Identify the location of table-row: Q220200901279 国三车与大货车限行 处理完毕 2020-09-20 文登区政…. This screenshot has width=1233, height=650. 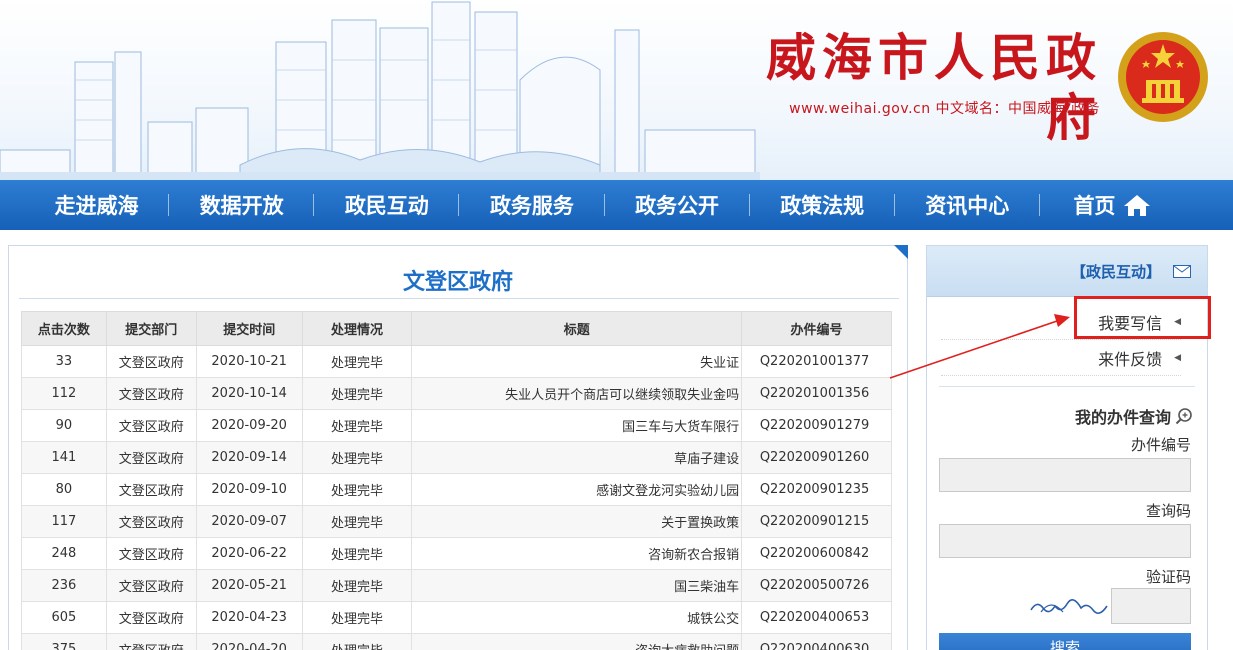
(456, 425).